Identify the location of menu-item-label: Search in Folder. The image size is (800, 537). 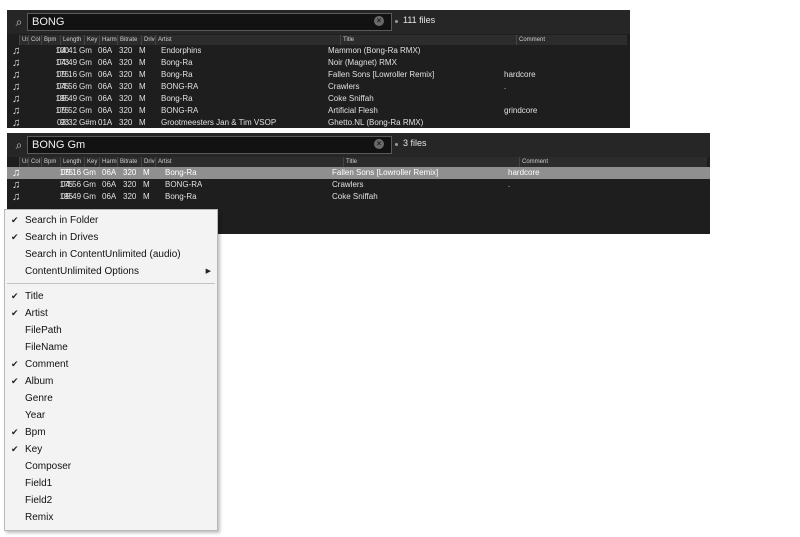
(62, 220).